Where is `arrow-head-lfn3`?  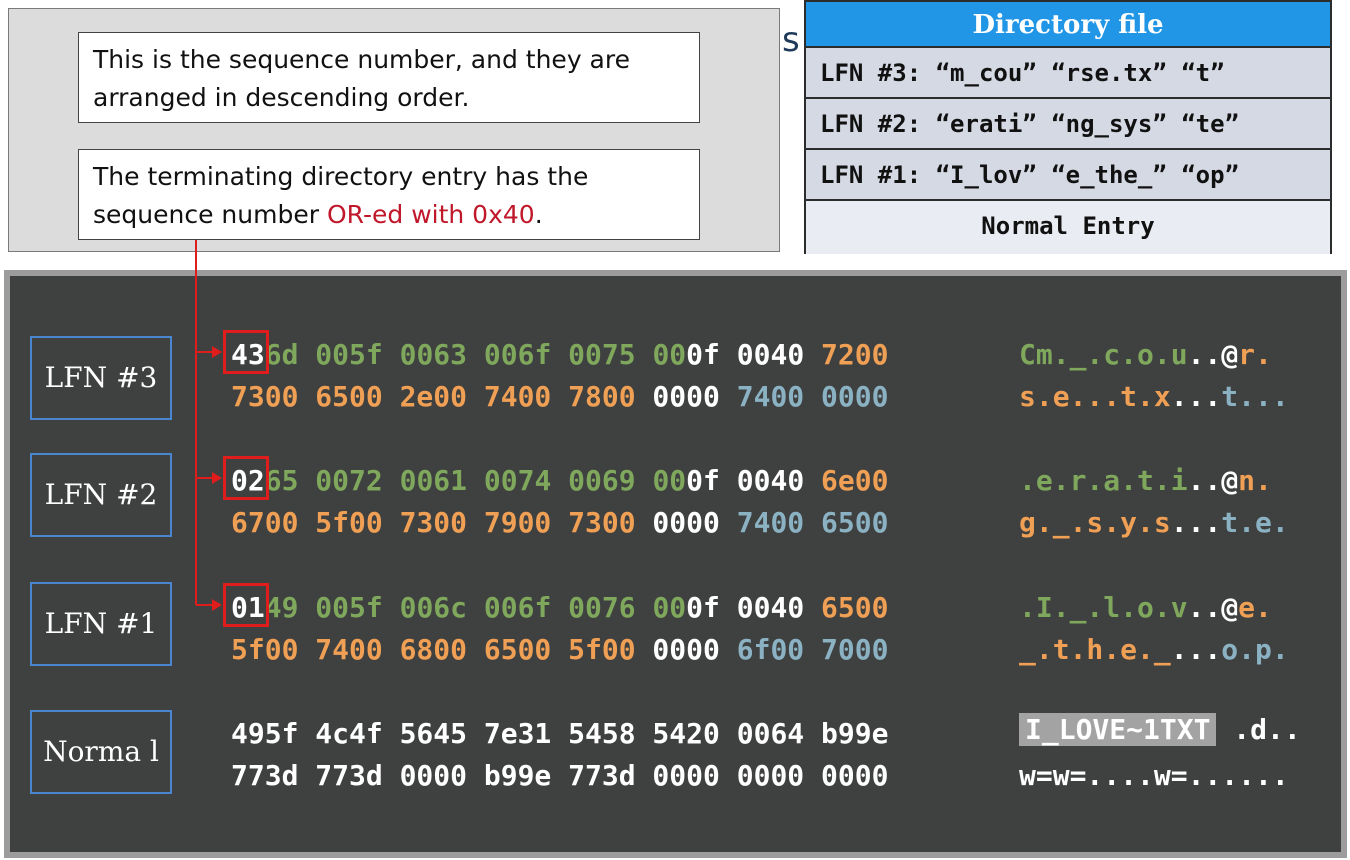 arrow-head-lfn3 is located at coordinates (217, 352).